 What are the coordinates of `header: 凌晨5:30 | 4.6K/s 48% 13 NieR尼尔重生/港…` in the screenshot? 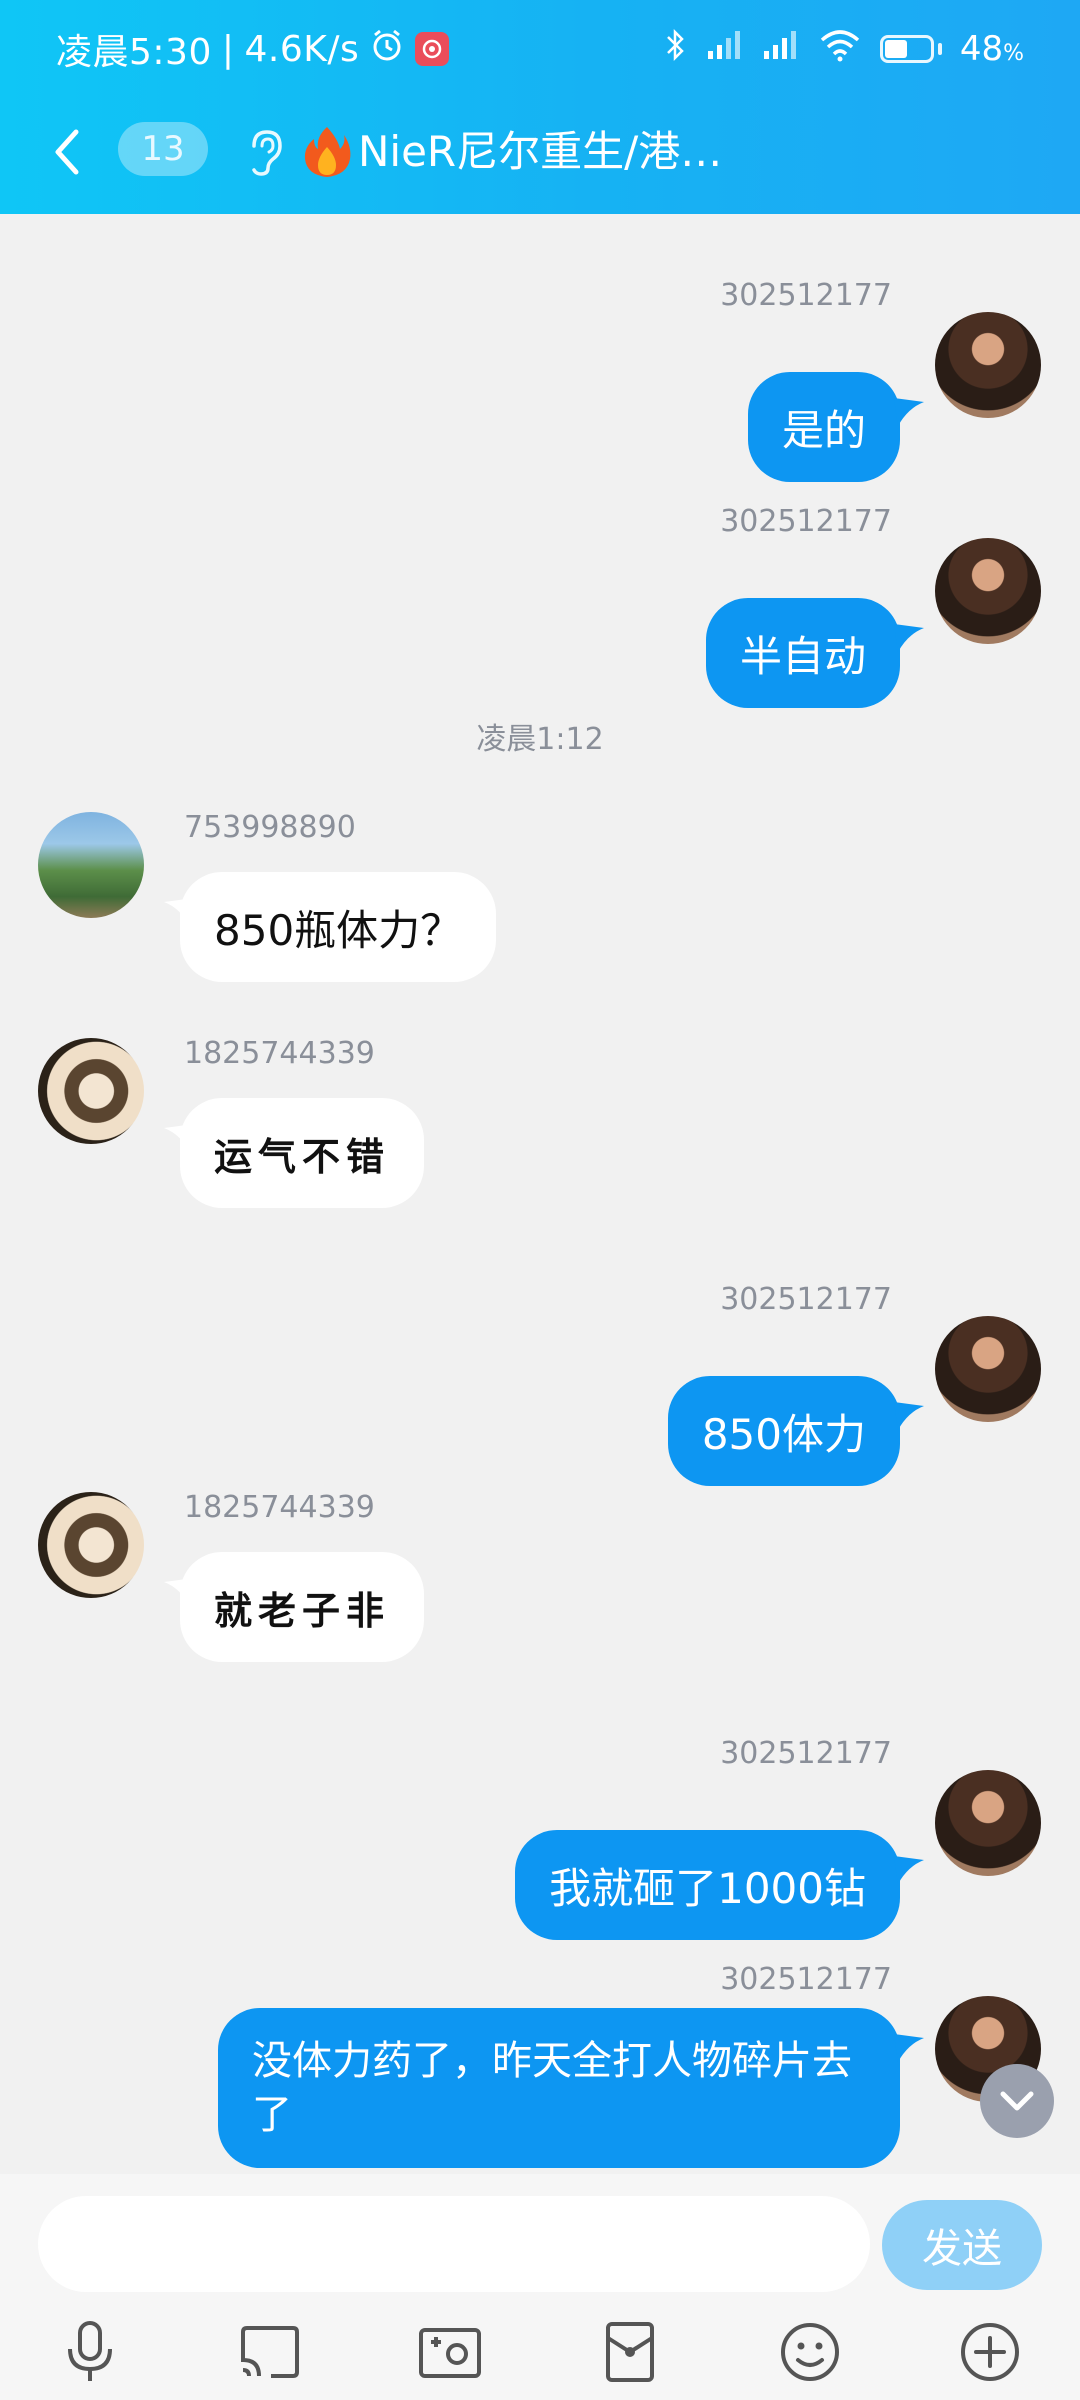 It's located at (540, 107).